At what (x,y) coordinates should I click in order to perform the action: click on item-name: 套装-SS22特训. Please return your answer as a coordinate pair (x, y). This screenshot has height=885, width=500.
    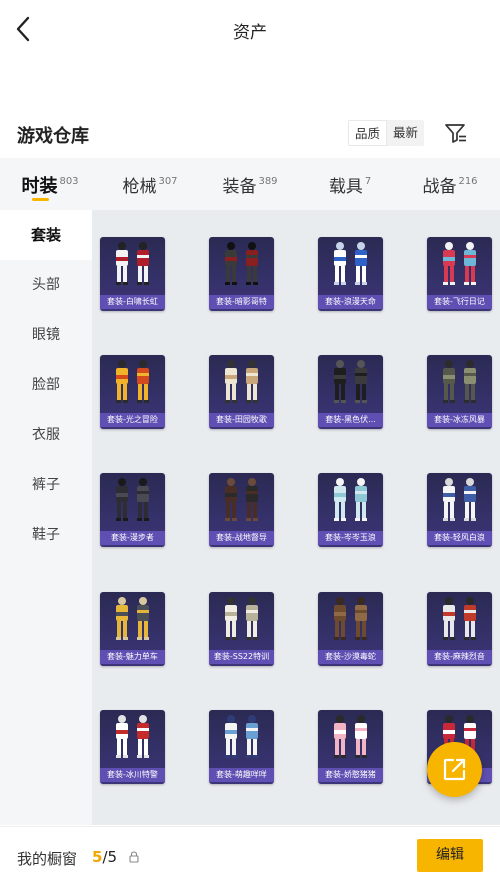
    Looking at the image, I should click on (241, 657).